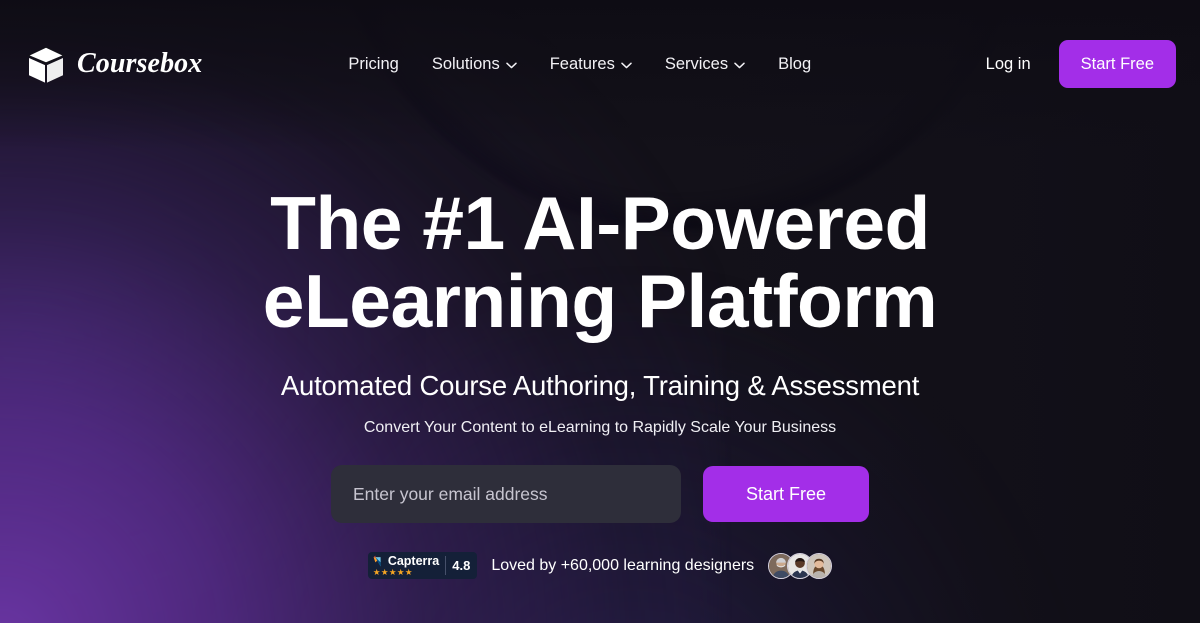  What do you see at coordinates (465, 63) in the screenshot?
I see `nav-label: Solutions` at bounding box center [465, 63].